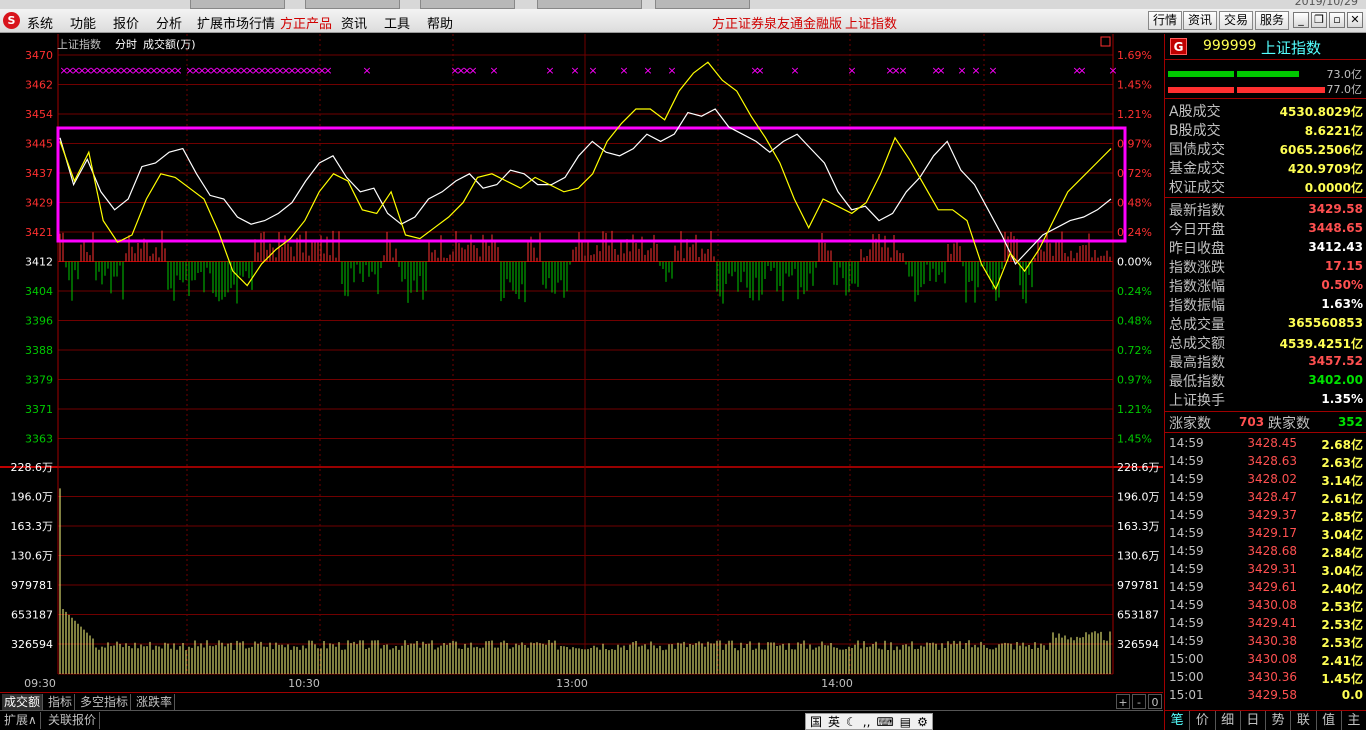  I want to click on panel-tab: 细, so click(1228, 720).